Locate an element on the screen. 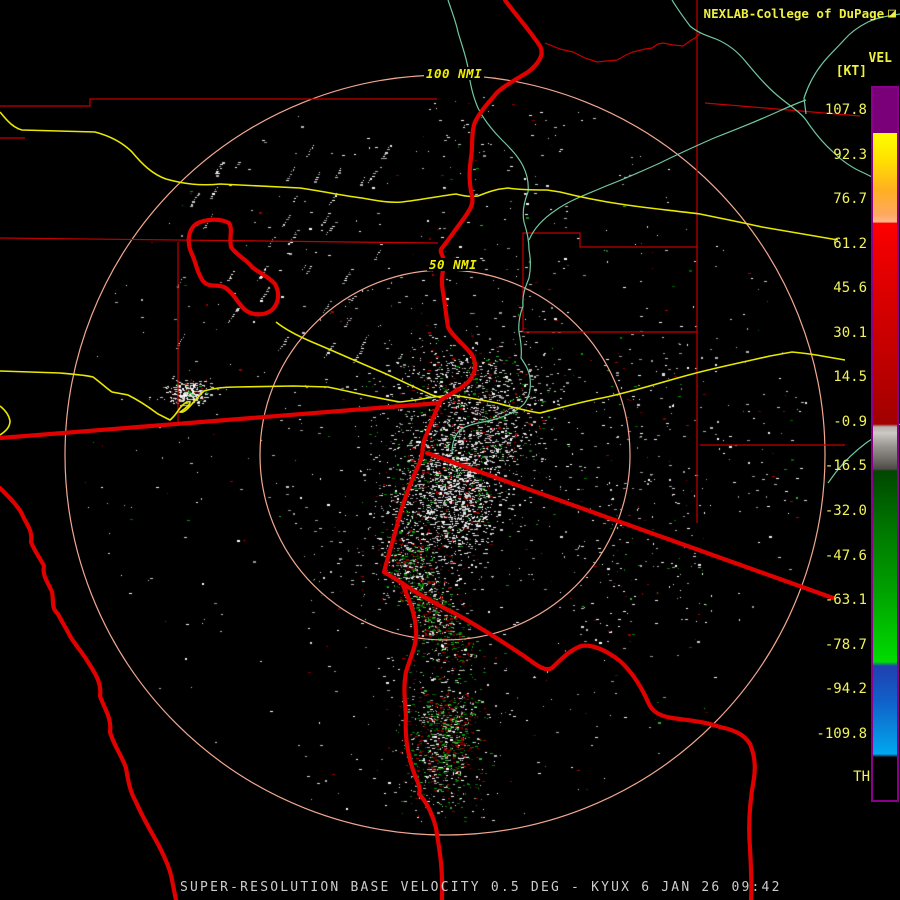 Image resolution: width=900 pixels, height=900 pixels. colorbar-tick-label: 14.5 is located at coordinates (850, 377).